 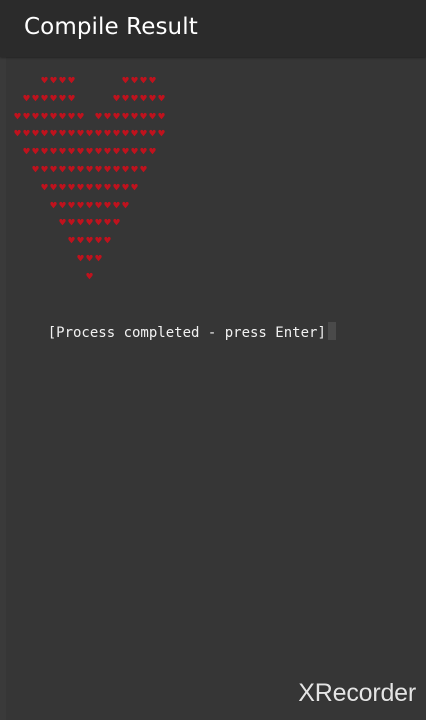 I want to click on heart-row: ♥ ♥ ♥ ♥ ♥, so click(x=93, y=241).